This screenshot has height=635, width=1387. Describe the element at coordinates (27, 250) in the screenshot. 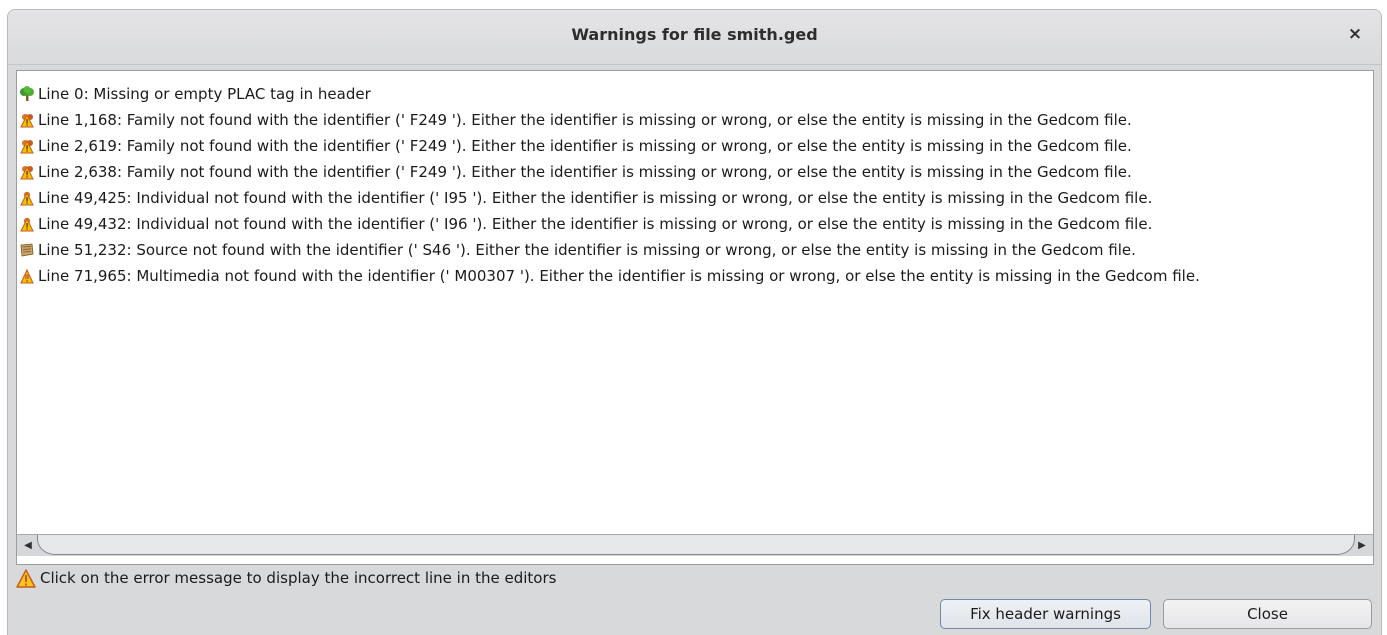

I see `source-icon` at that location.